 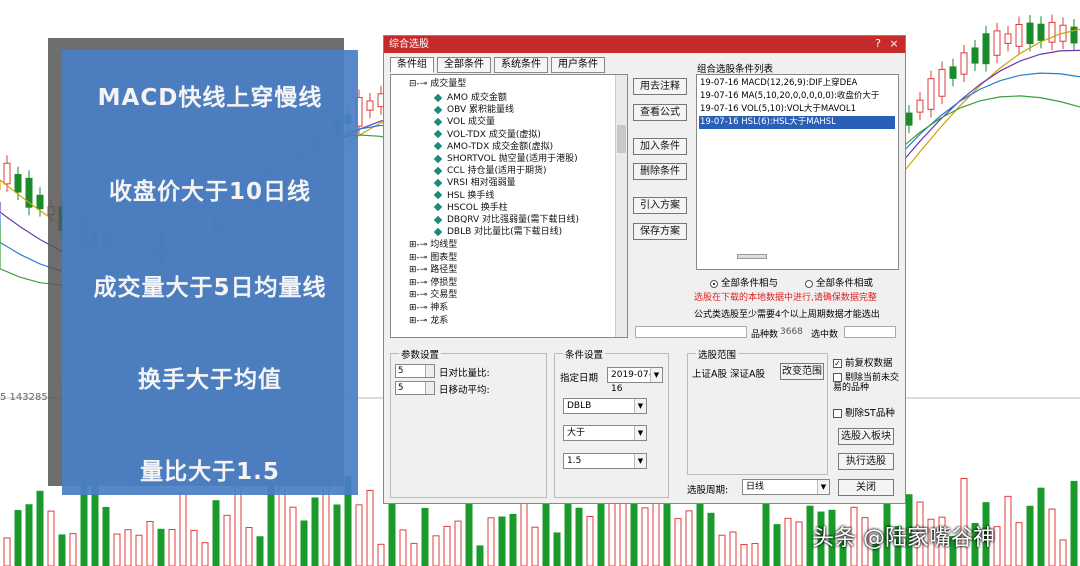 What do you see at coordinates (644, 44) in the screenshot?
I see `dialog-titlebar: 综合选股` at bounding box center [644, 44].